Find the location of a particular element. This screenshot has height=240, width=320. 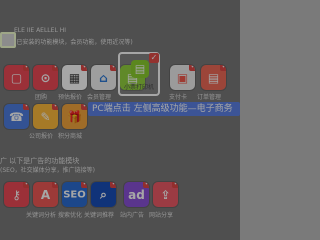

row2-phone-tile: ☎ ✓ is located at coordinates (16, 116).